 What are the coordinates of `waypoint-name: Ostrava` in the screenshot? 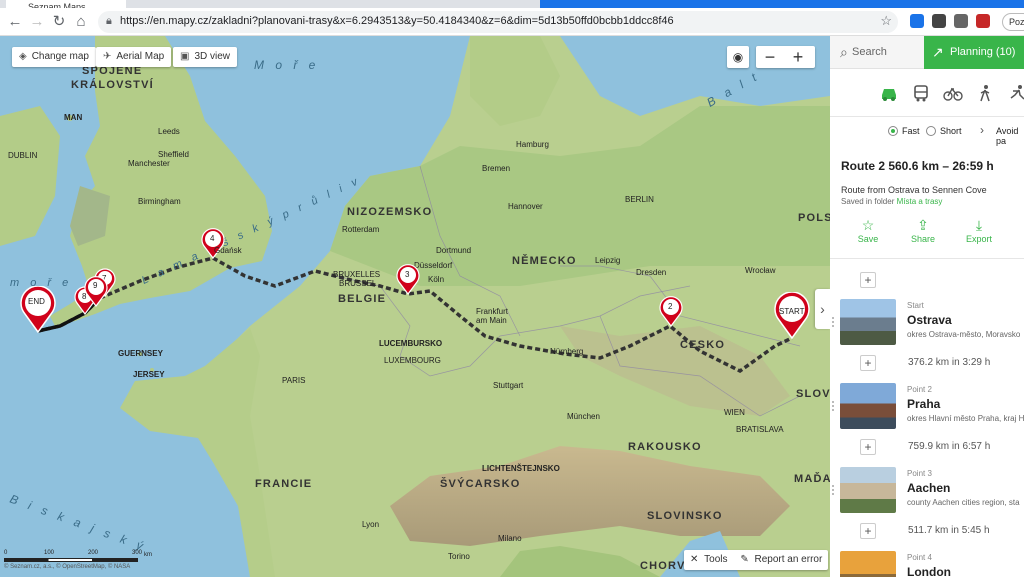 It's located at (929, 320).